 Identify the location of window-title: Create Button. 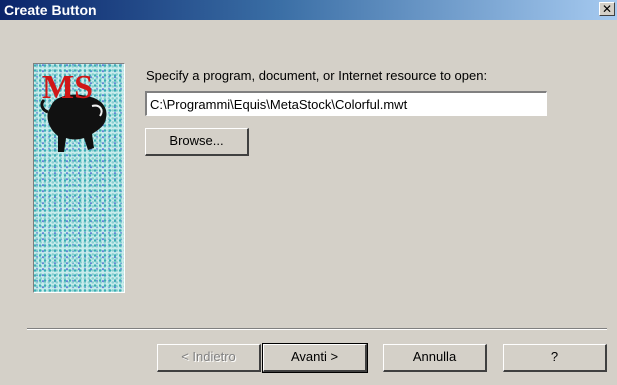
(50, 10).